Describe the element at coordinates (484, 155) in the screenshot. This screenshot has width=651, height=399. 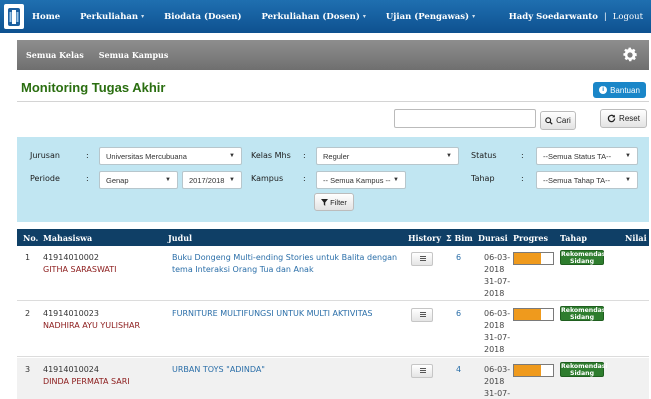
I see `status-label: Status` at that location.